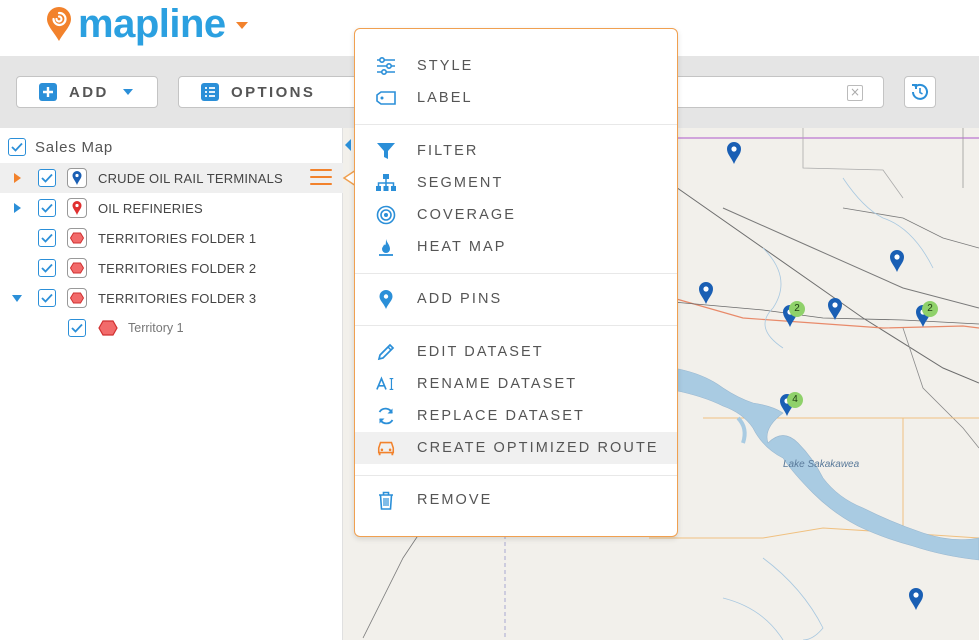  Describe the element at coordinates (273, 92) in the screenshot. I see `options-button-label: OPTIONS` at that location.